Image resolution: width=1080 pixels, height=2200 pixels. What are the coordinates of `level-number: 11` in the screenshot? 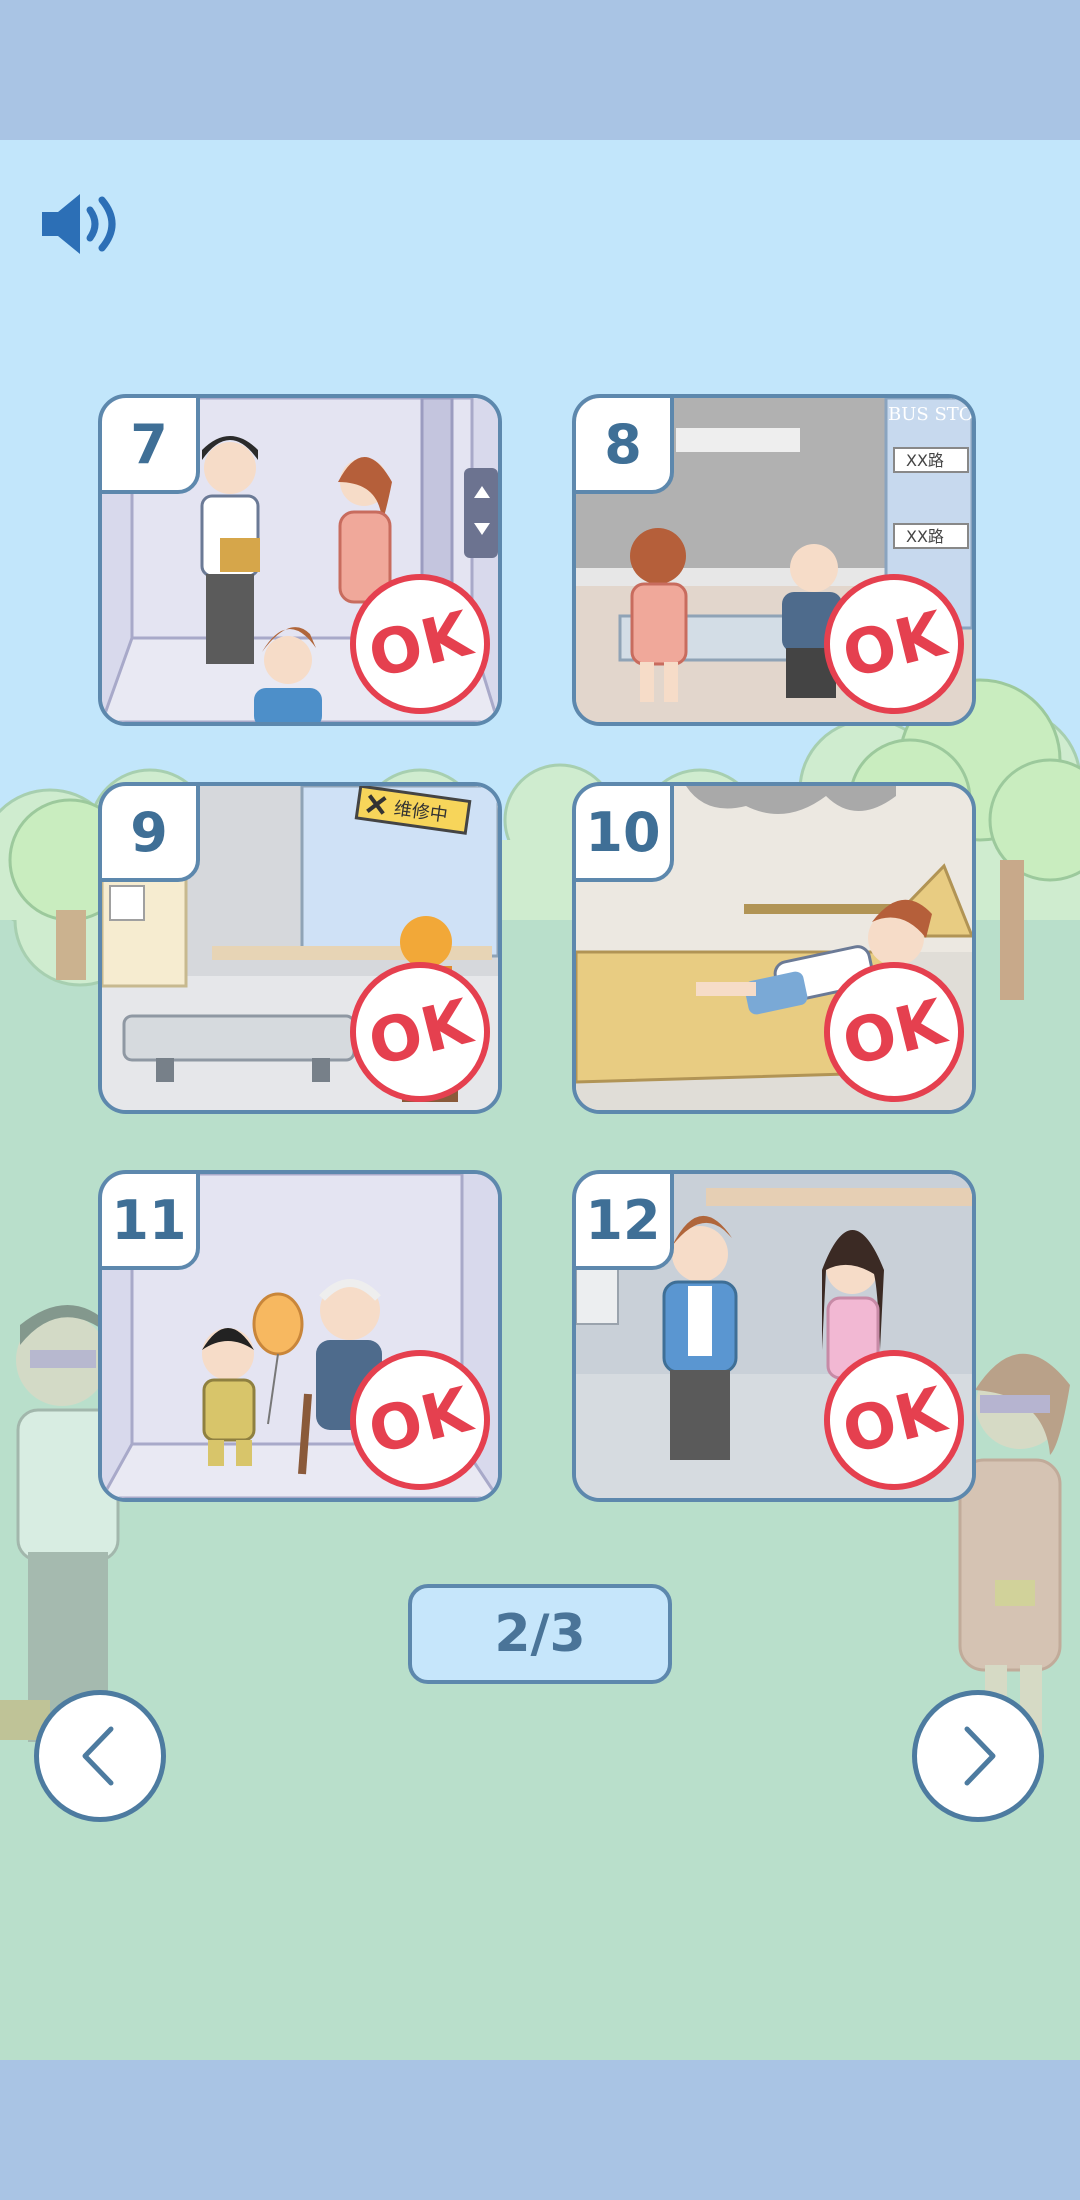 It's located at (151, 1222).